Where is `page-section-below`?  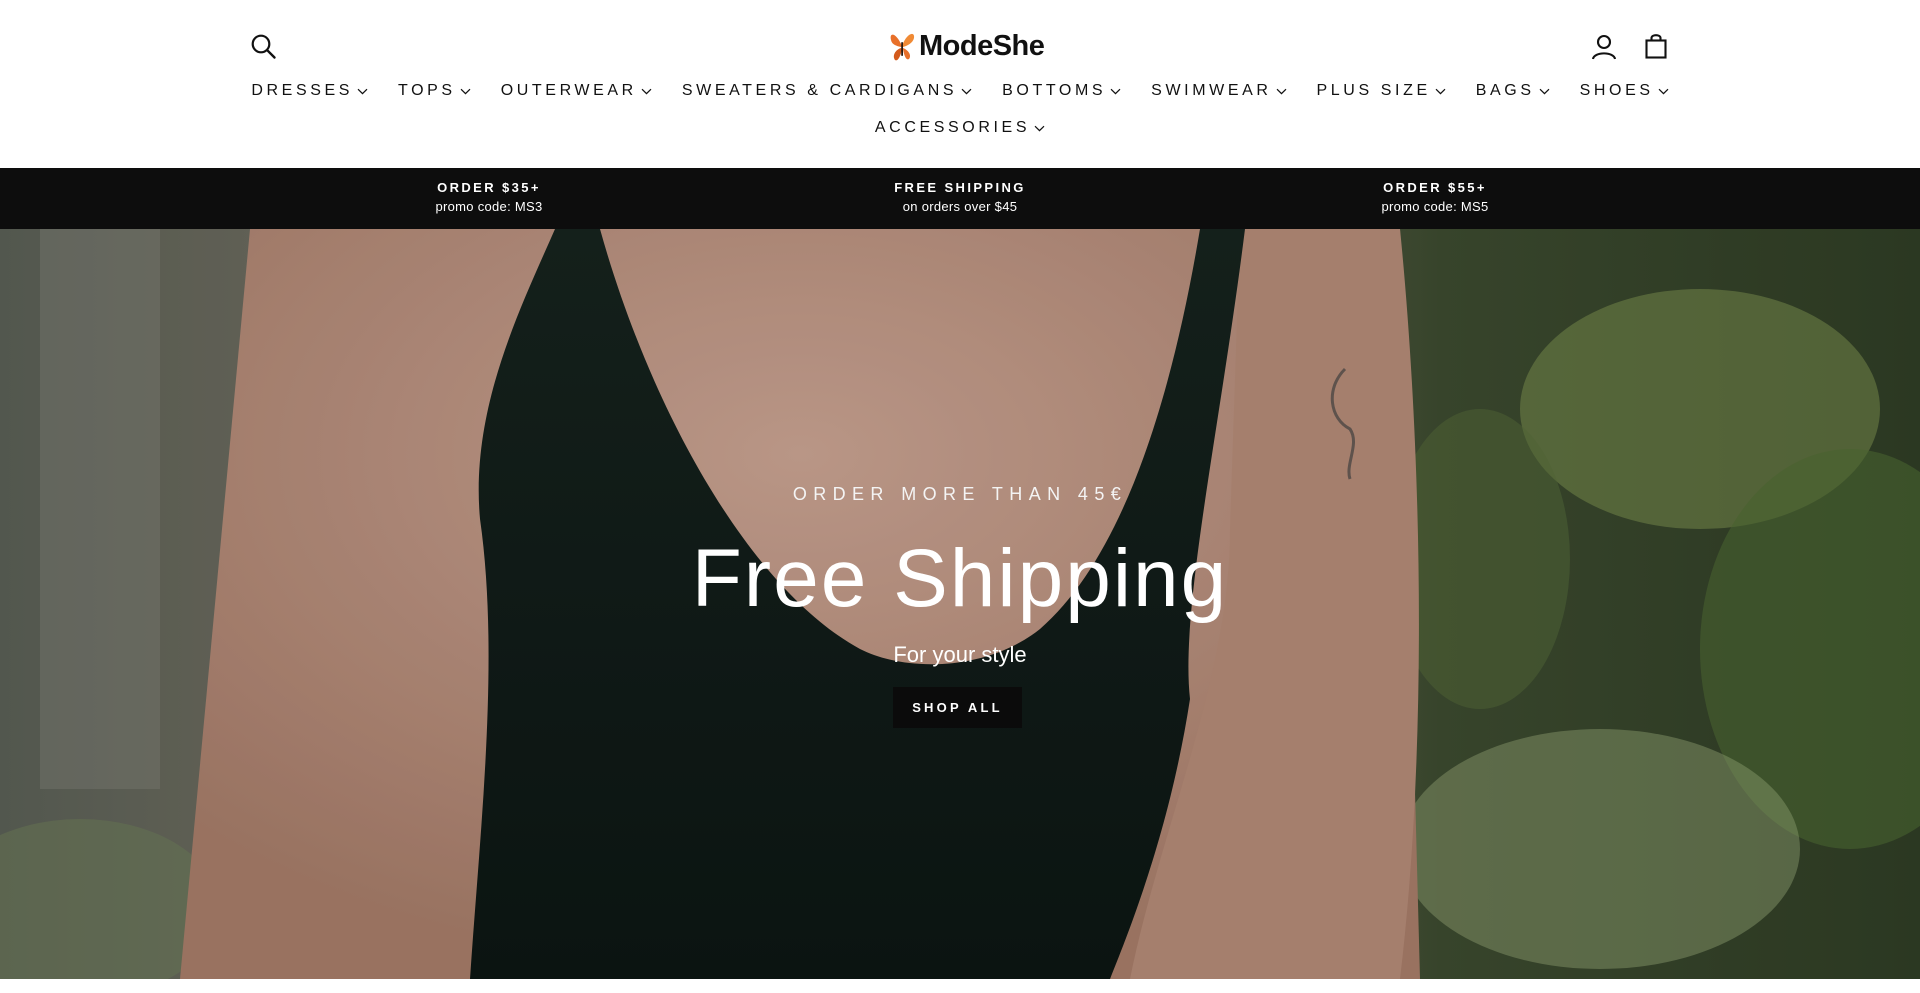 page-section-below is located at coordinates (960, 986).